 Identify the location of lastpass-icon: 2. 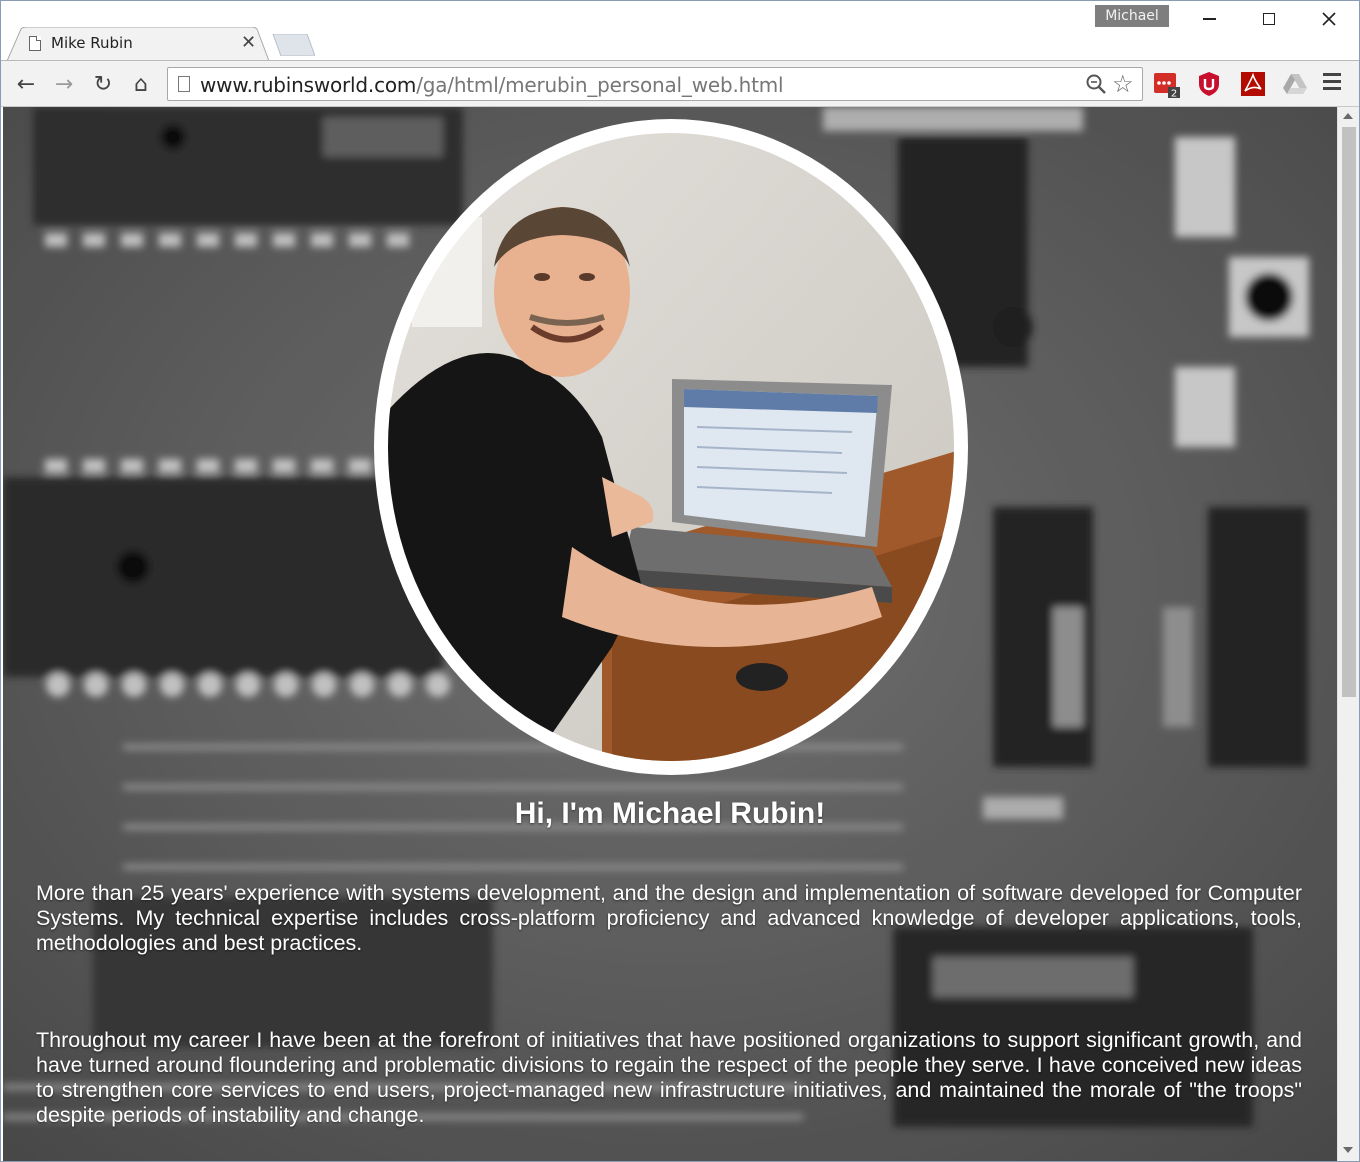
(1167, 84).